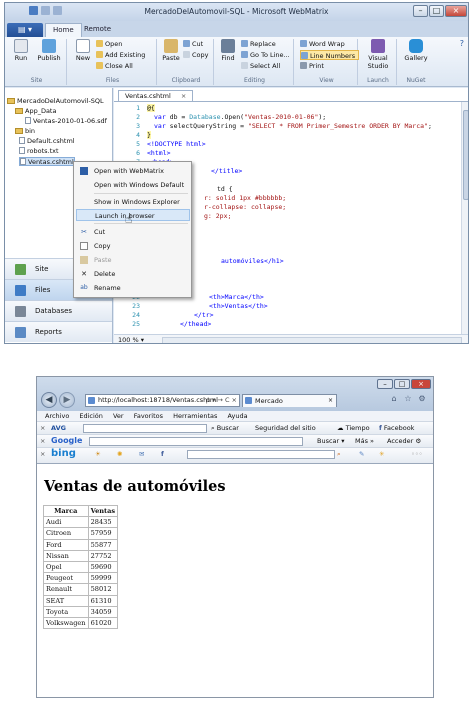 This screenshot has height=701, width=474. What do you see at coordinates (331, 441) in the screenshot?
I see `google-search-button: Buscar ▾` at bounding box center [331, 441].